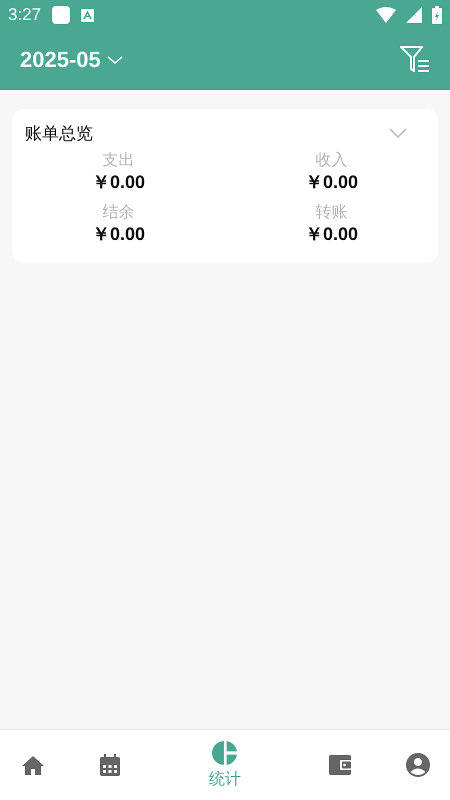  What do you see at coordinates (118, 212) in the screenshot?
I see `summary-label: 结余` at bounding box center [118, 212].